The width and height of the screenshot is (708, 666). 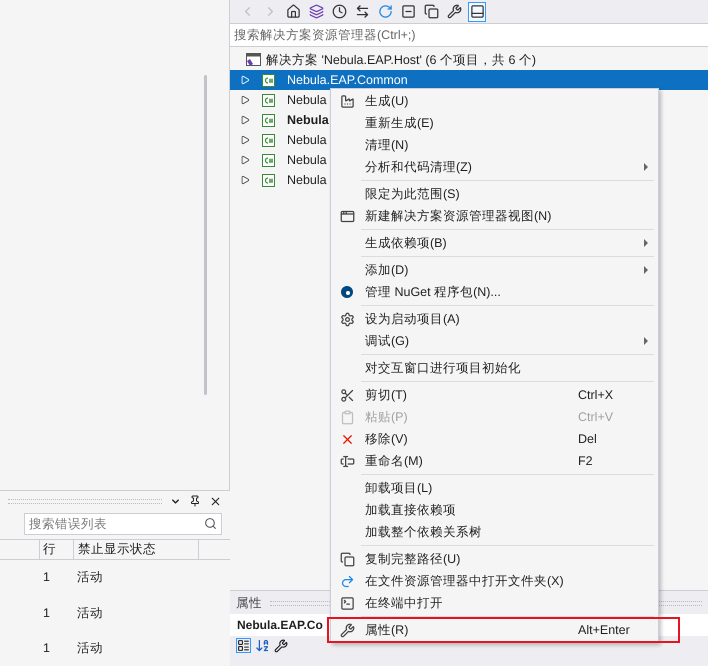 What do you see at coordinates (249, 603) in the screenshot?
I see `panel-title: 属性` at bounding box center [249, 603].